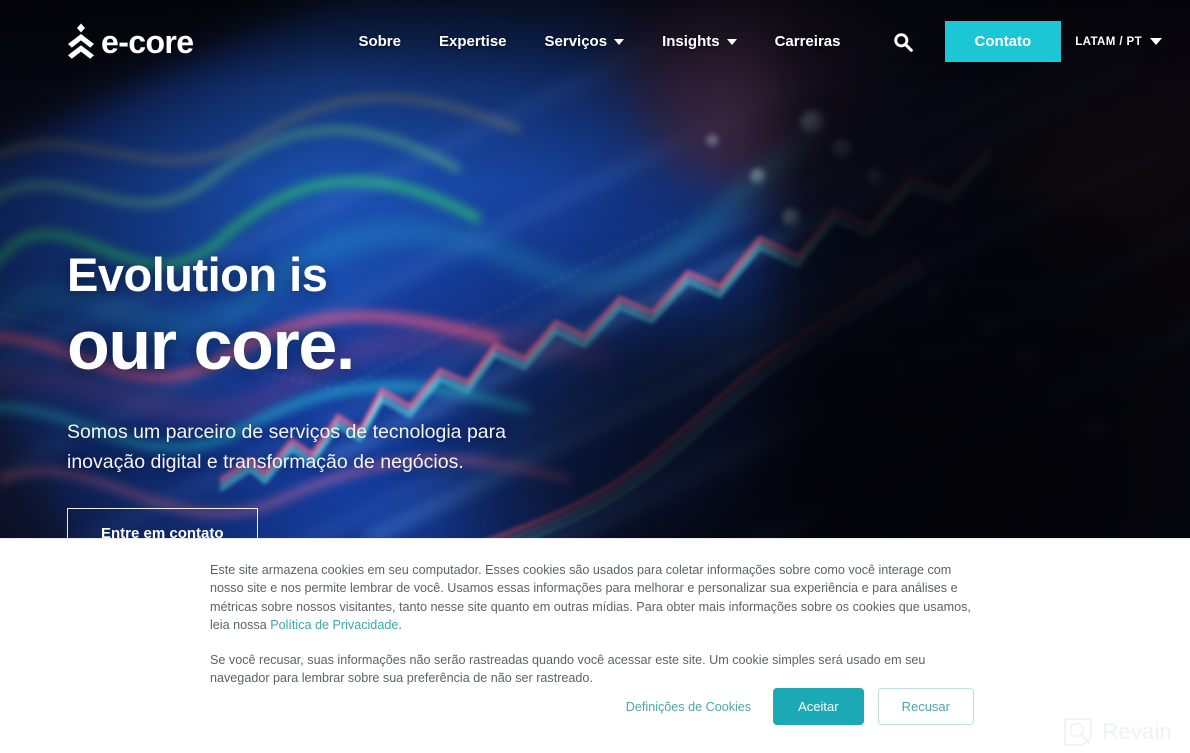 The image size is (1190, 753). I want to click on nav-item-sobre: Sobre, so click(379, 41).